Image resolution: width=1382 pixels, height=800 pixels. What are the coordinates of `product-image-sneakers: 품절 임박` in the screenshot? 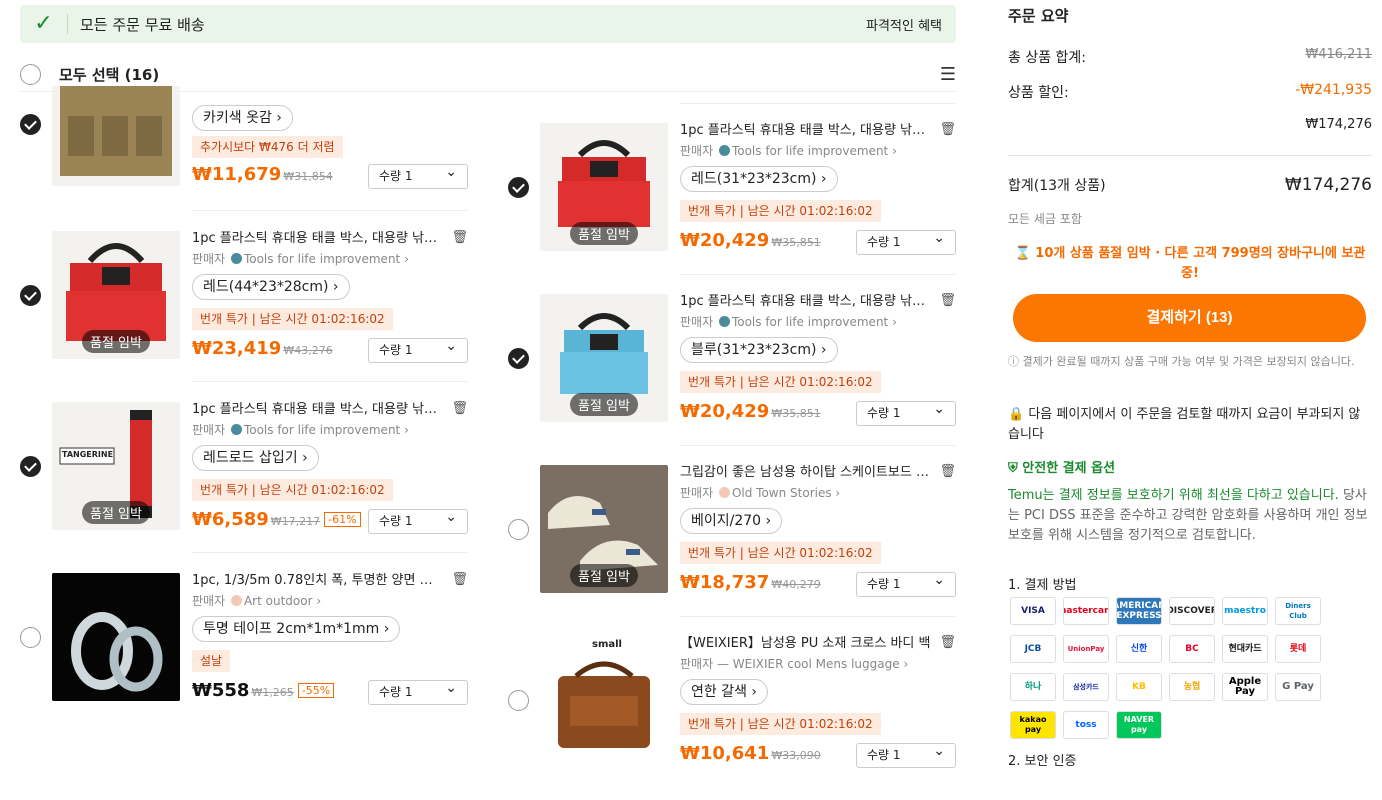 It's located at (604, 529).